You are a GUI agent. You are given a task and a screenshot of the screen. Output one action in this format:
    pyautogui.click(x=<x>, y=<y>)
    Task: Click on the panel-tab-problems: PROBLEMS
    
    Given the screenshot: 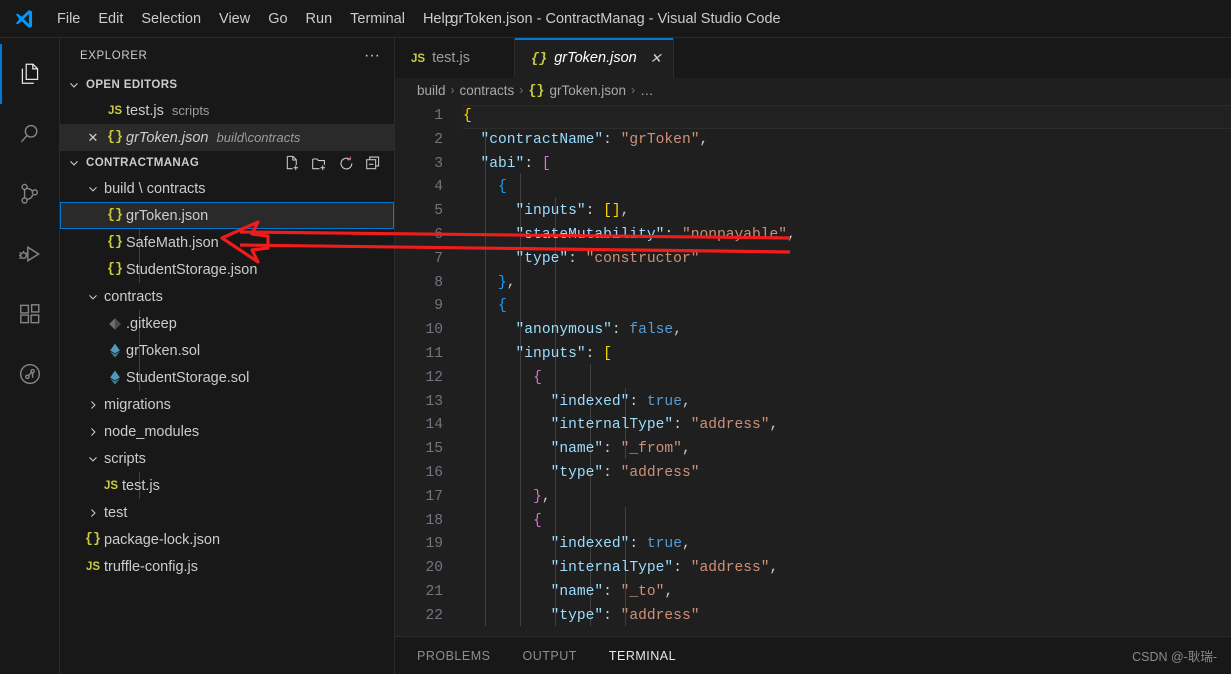 What is the action you would take?
    pyautogui.click(x=453, y=656)
    